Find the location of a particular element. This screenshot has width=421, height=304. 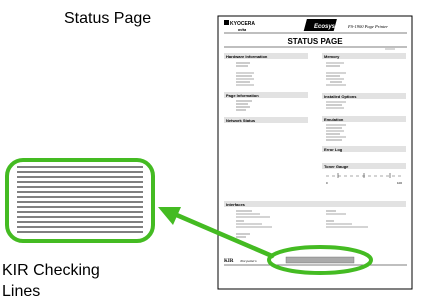

ecosys-logo: Ecosys is located at coordinates (320, 25).